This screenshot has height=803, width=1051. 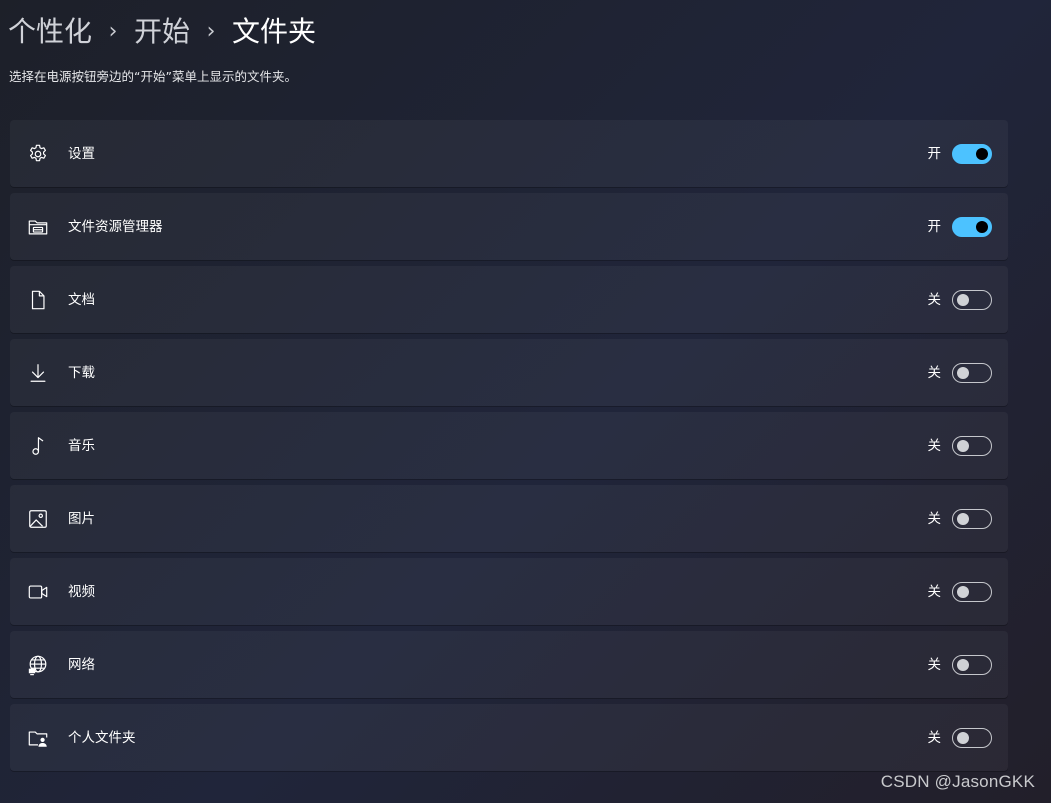 What do you see at coordinates (81, 665) in the screenshot?
I see `folder-row-label: 网络` at bounding box center [81, 665].